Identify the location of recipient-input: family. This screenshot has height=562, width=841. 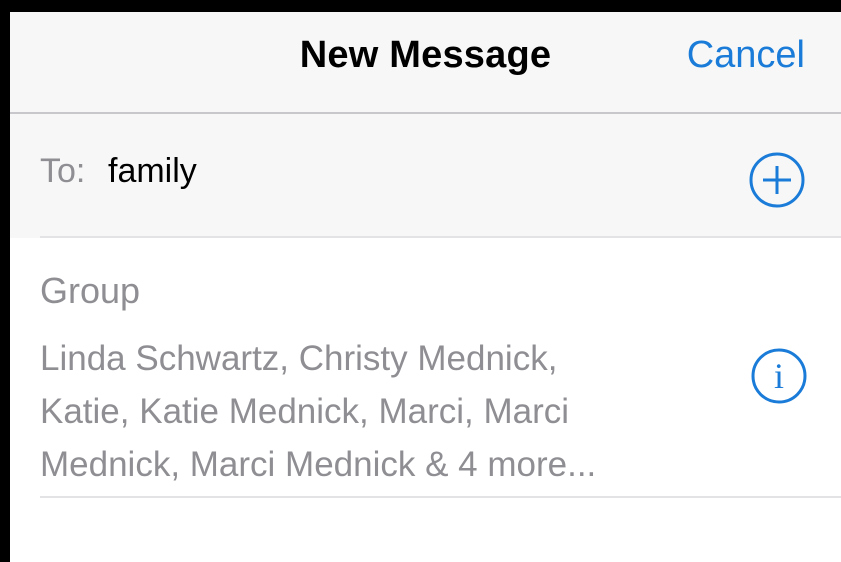
(152, 171).